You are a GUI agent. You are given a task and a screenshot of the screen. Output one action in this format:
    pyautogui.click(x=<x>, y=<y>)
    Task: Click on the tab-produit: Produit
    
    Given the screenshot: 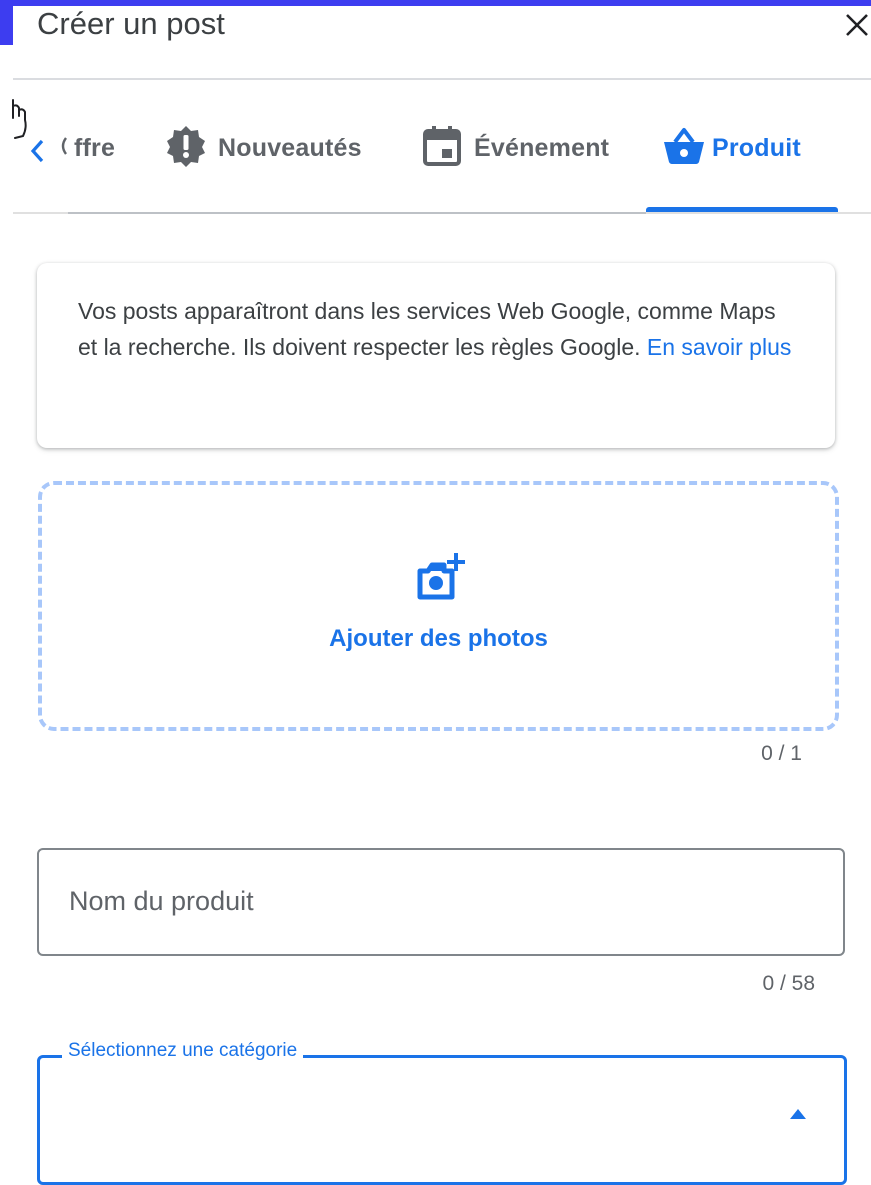 What is the action you would take?
    pyautogui.click(x=731, y=148)
    